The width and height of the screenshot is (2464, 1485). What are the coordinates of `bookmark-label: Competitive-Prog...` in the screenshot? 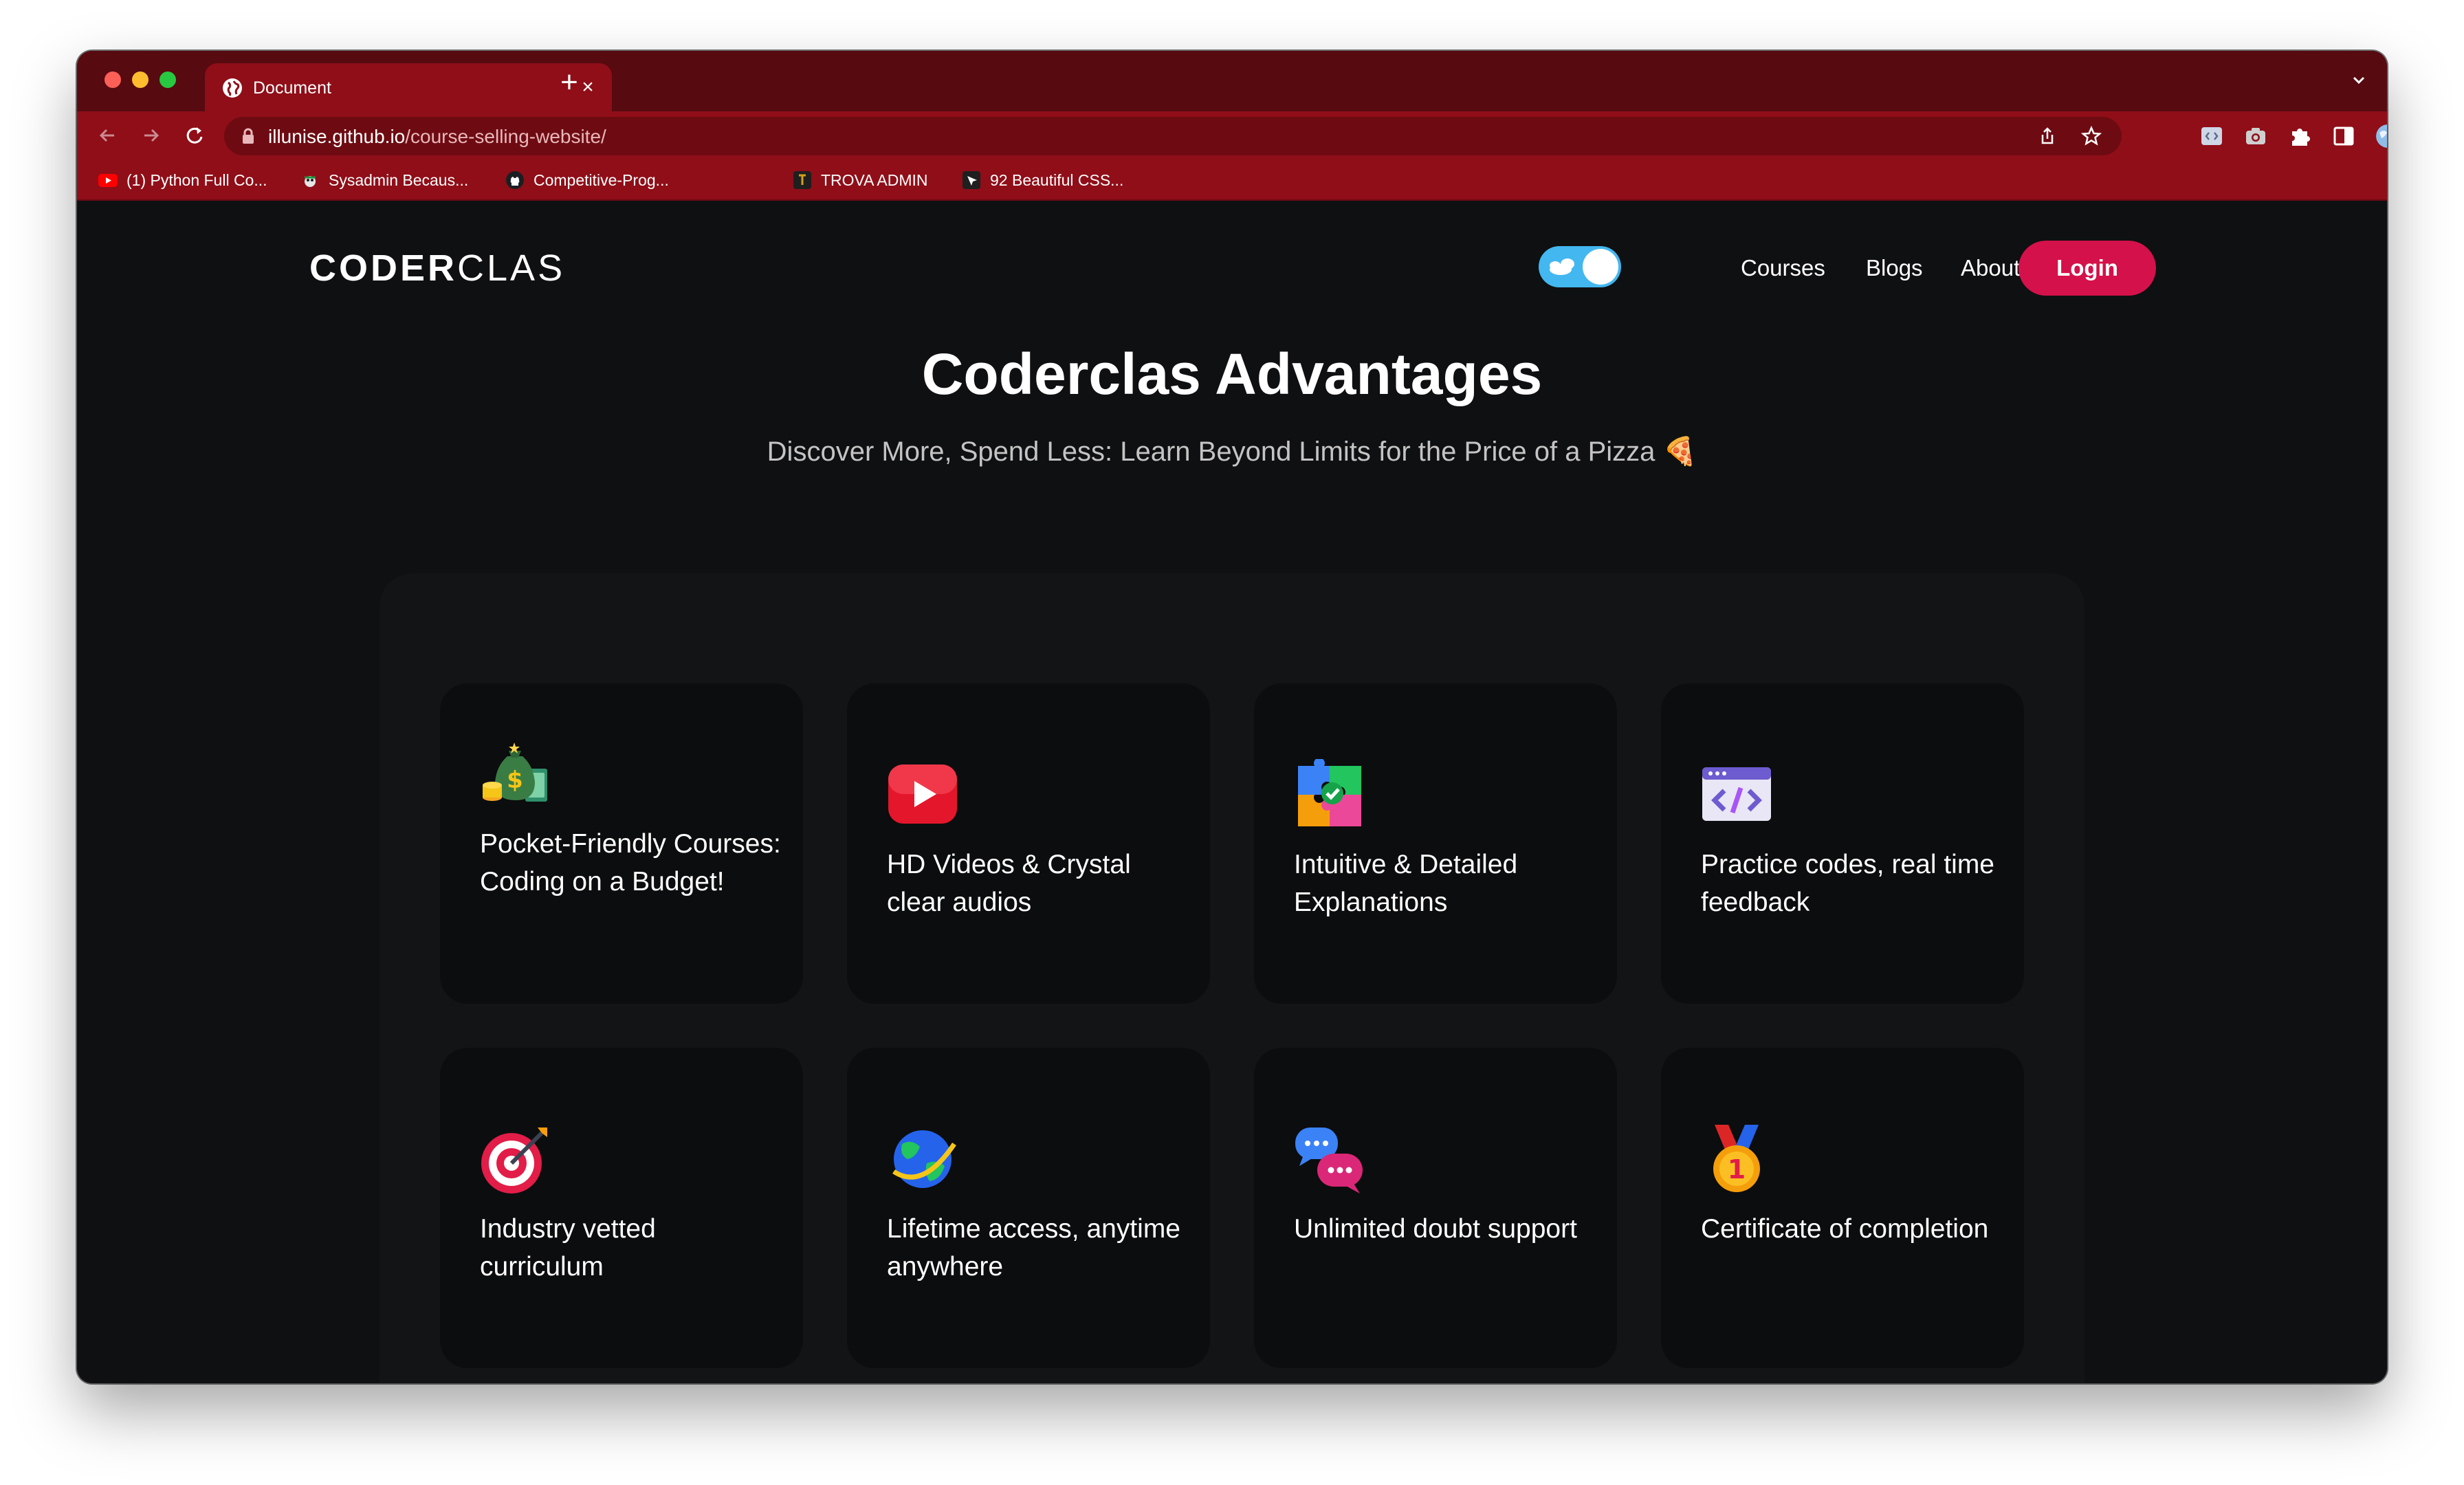 It's located at (601, 180).